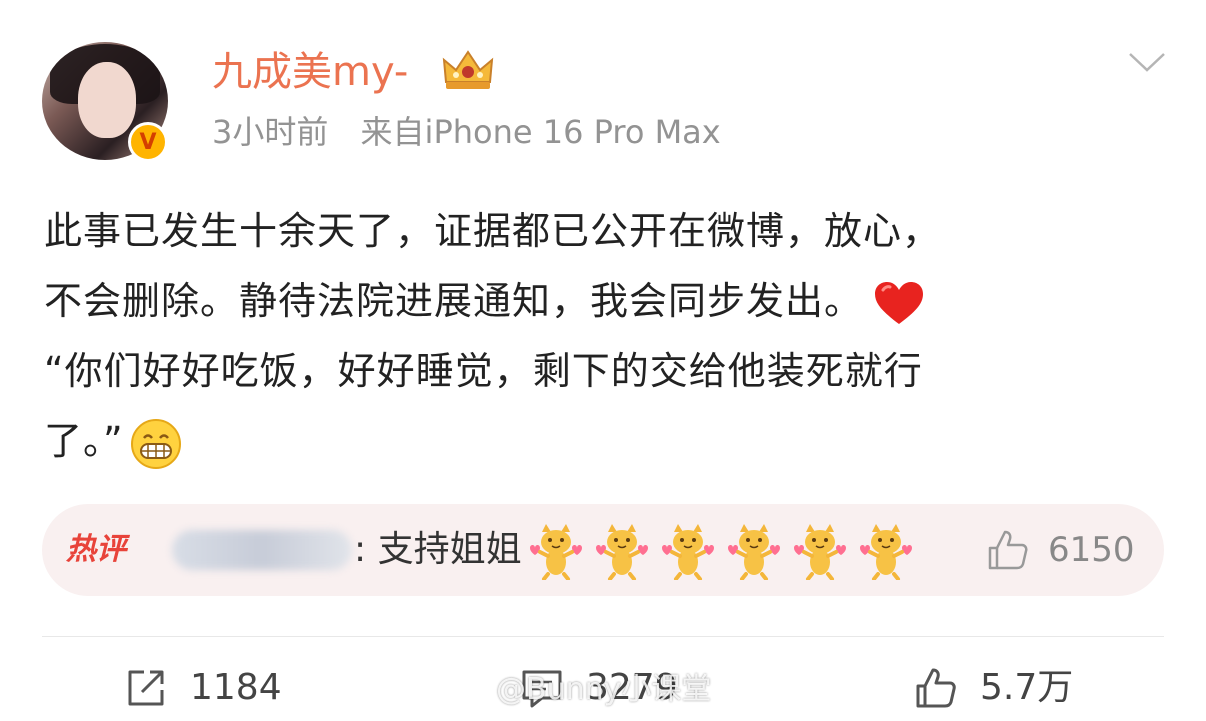  I want to click on like-button: 5.7万, so click(993, 688).